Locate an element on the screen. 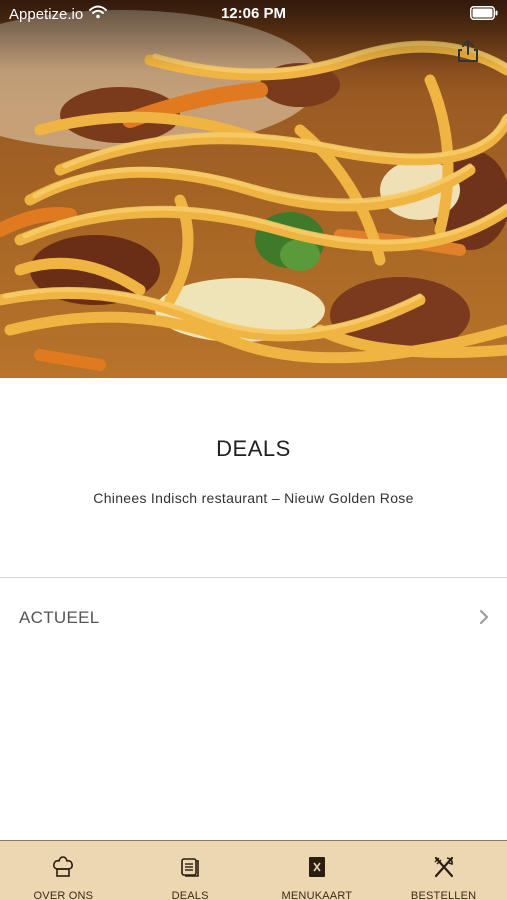 This screenshot has height=900, width=507. tab-deals: DEALS is located at coordinates (190, 870).